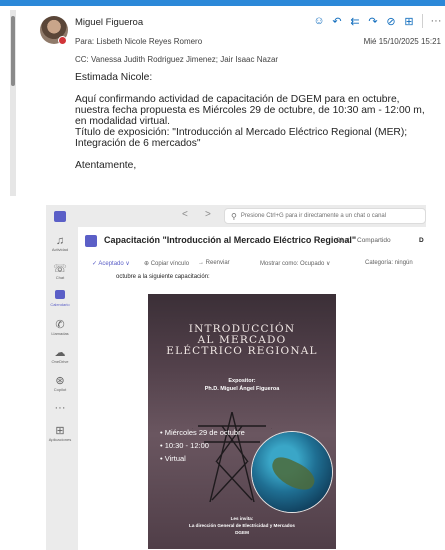 This screenshot has width=445, height=550. I want to click on toolbar-divider, so click(422, 21).